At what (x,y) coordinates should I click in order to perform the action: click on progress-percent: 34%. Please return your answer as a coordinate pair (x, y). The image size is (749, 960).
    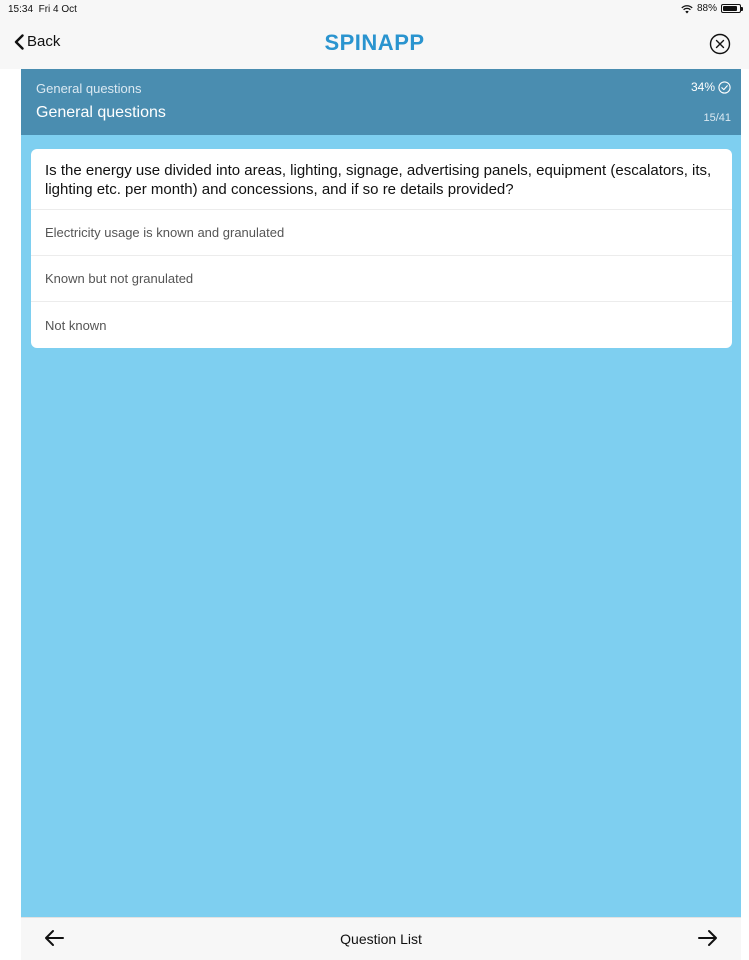
    Looking at the image, I should click on (711, 87).